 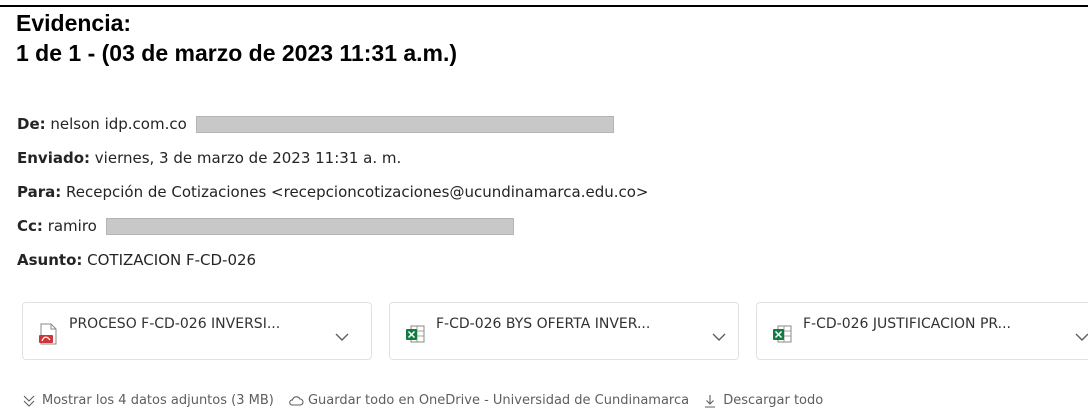 I want to click on subject-row: Asunto: COTIZACION F-CD-026, so click(x=136, y=260).